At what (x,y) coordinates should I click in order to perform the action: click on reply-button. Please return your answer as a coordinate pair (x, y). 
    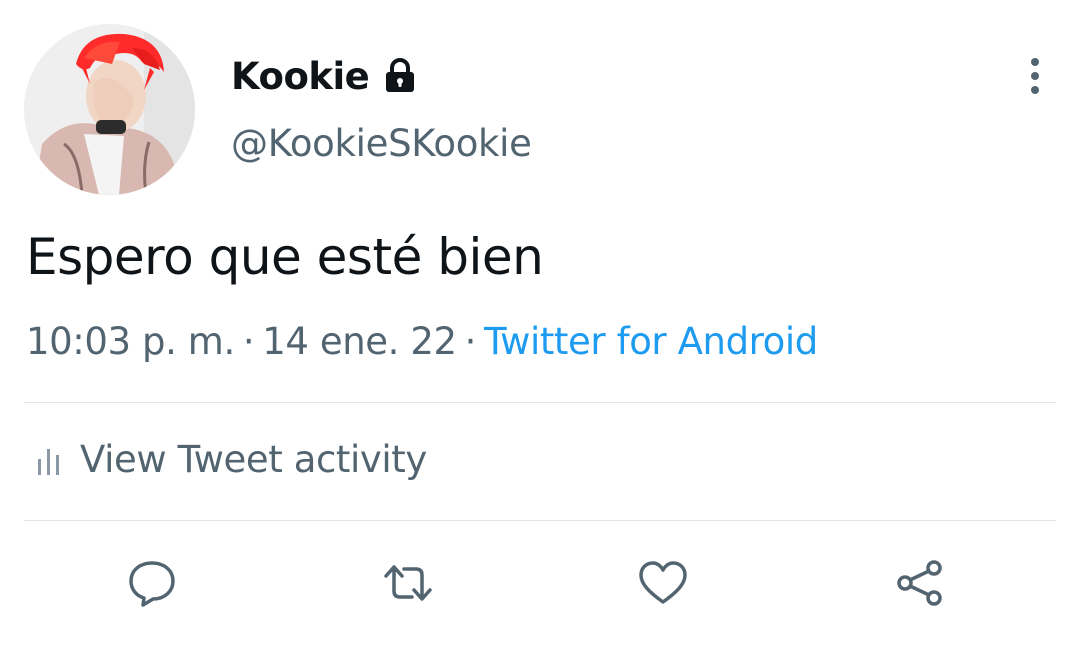
    Looking at the image, I should click on (152, 583).